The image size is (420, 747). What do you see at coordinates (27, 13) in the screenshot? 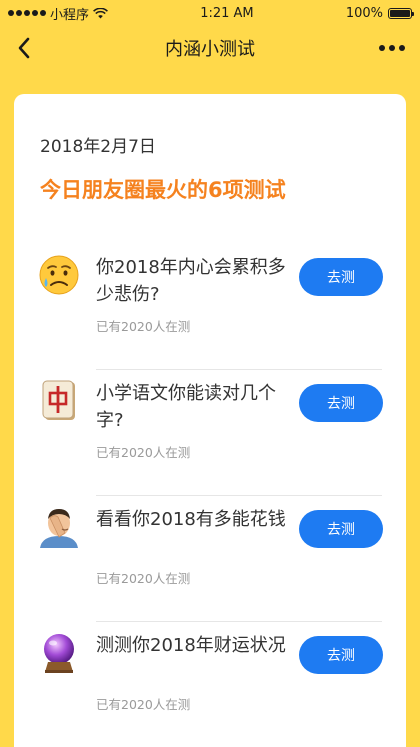
I see `signal-icon` at bounding box center [27, 13].